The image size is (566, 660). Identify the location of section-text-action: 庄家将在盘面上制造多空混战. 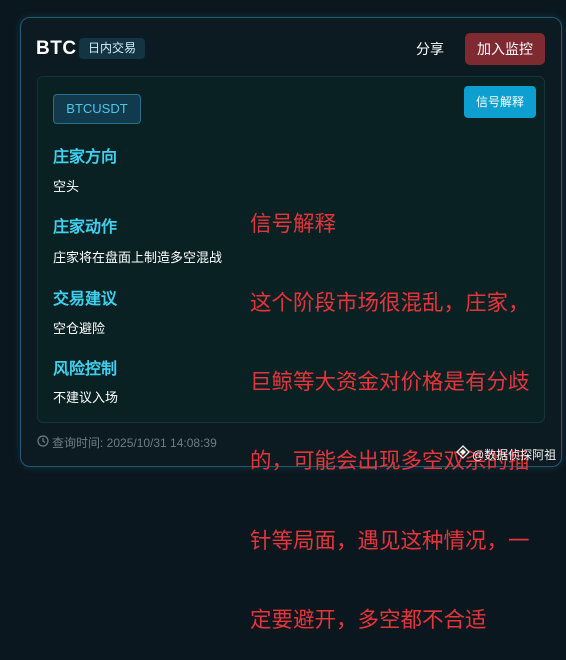
(138, 257).